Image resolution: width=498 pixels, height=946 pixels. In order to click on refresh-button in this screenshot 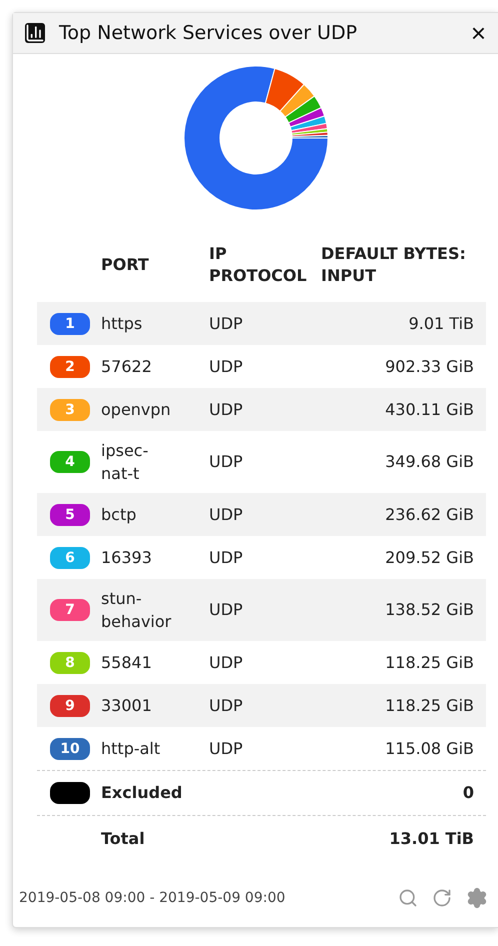, I will do `click(442, 898)`.